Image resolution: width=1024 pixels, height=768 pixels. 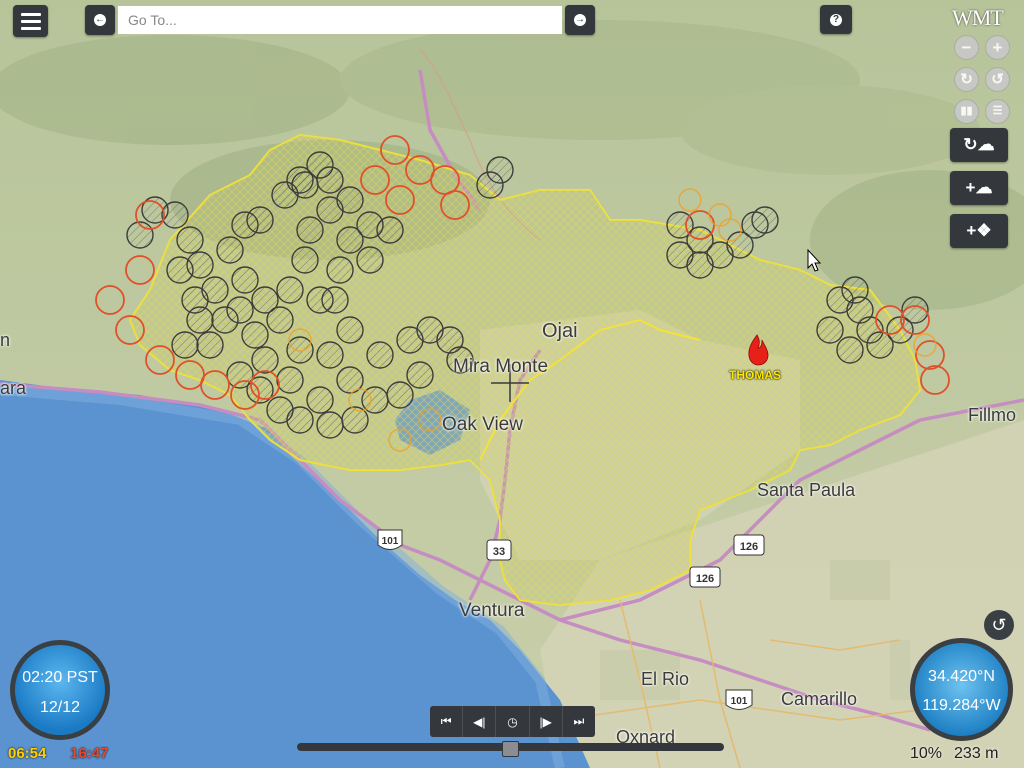 I want to click on opacity-readout: 10%, so click(x=926, y=753).